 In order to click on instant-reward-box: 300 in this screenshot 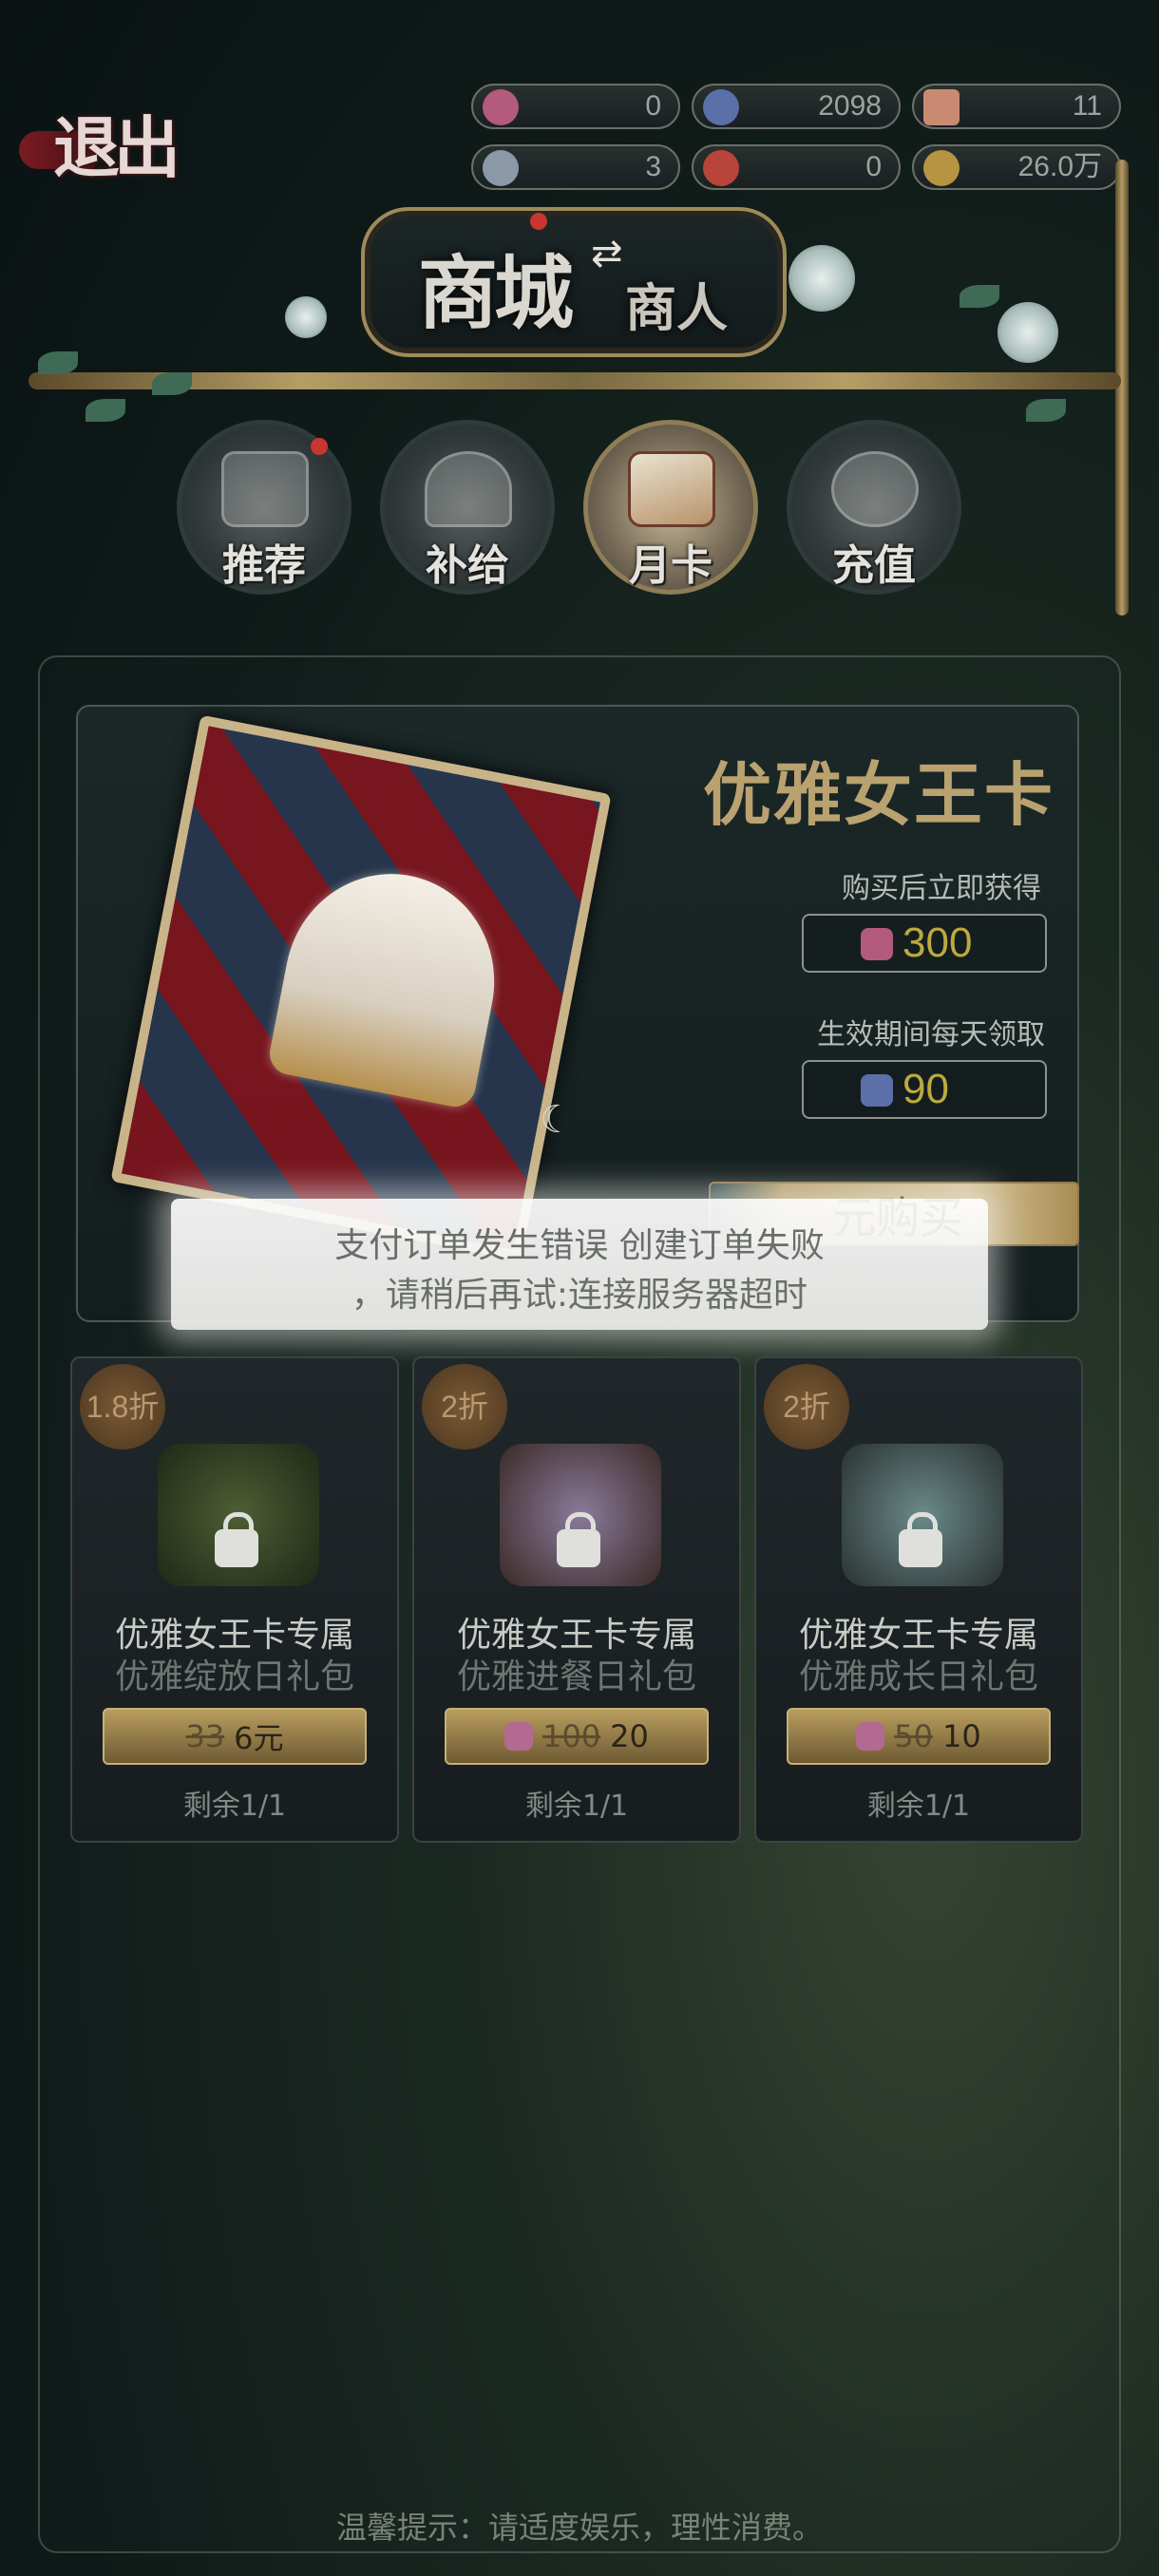, I will do `click(924, 943)`.